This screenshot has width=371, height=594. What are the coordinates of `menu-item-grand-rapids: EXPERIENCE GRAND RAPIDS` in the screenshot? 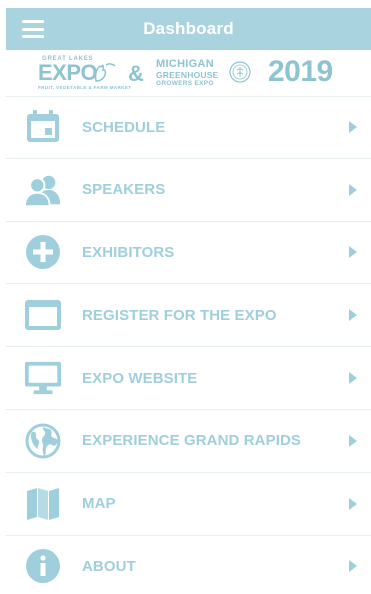 It's located at (188, 441).